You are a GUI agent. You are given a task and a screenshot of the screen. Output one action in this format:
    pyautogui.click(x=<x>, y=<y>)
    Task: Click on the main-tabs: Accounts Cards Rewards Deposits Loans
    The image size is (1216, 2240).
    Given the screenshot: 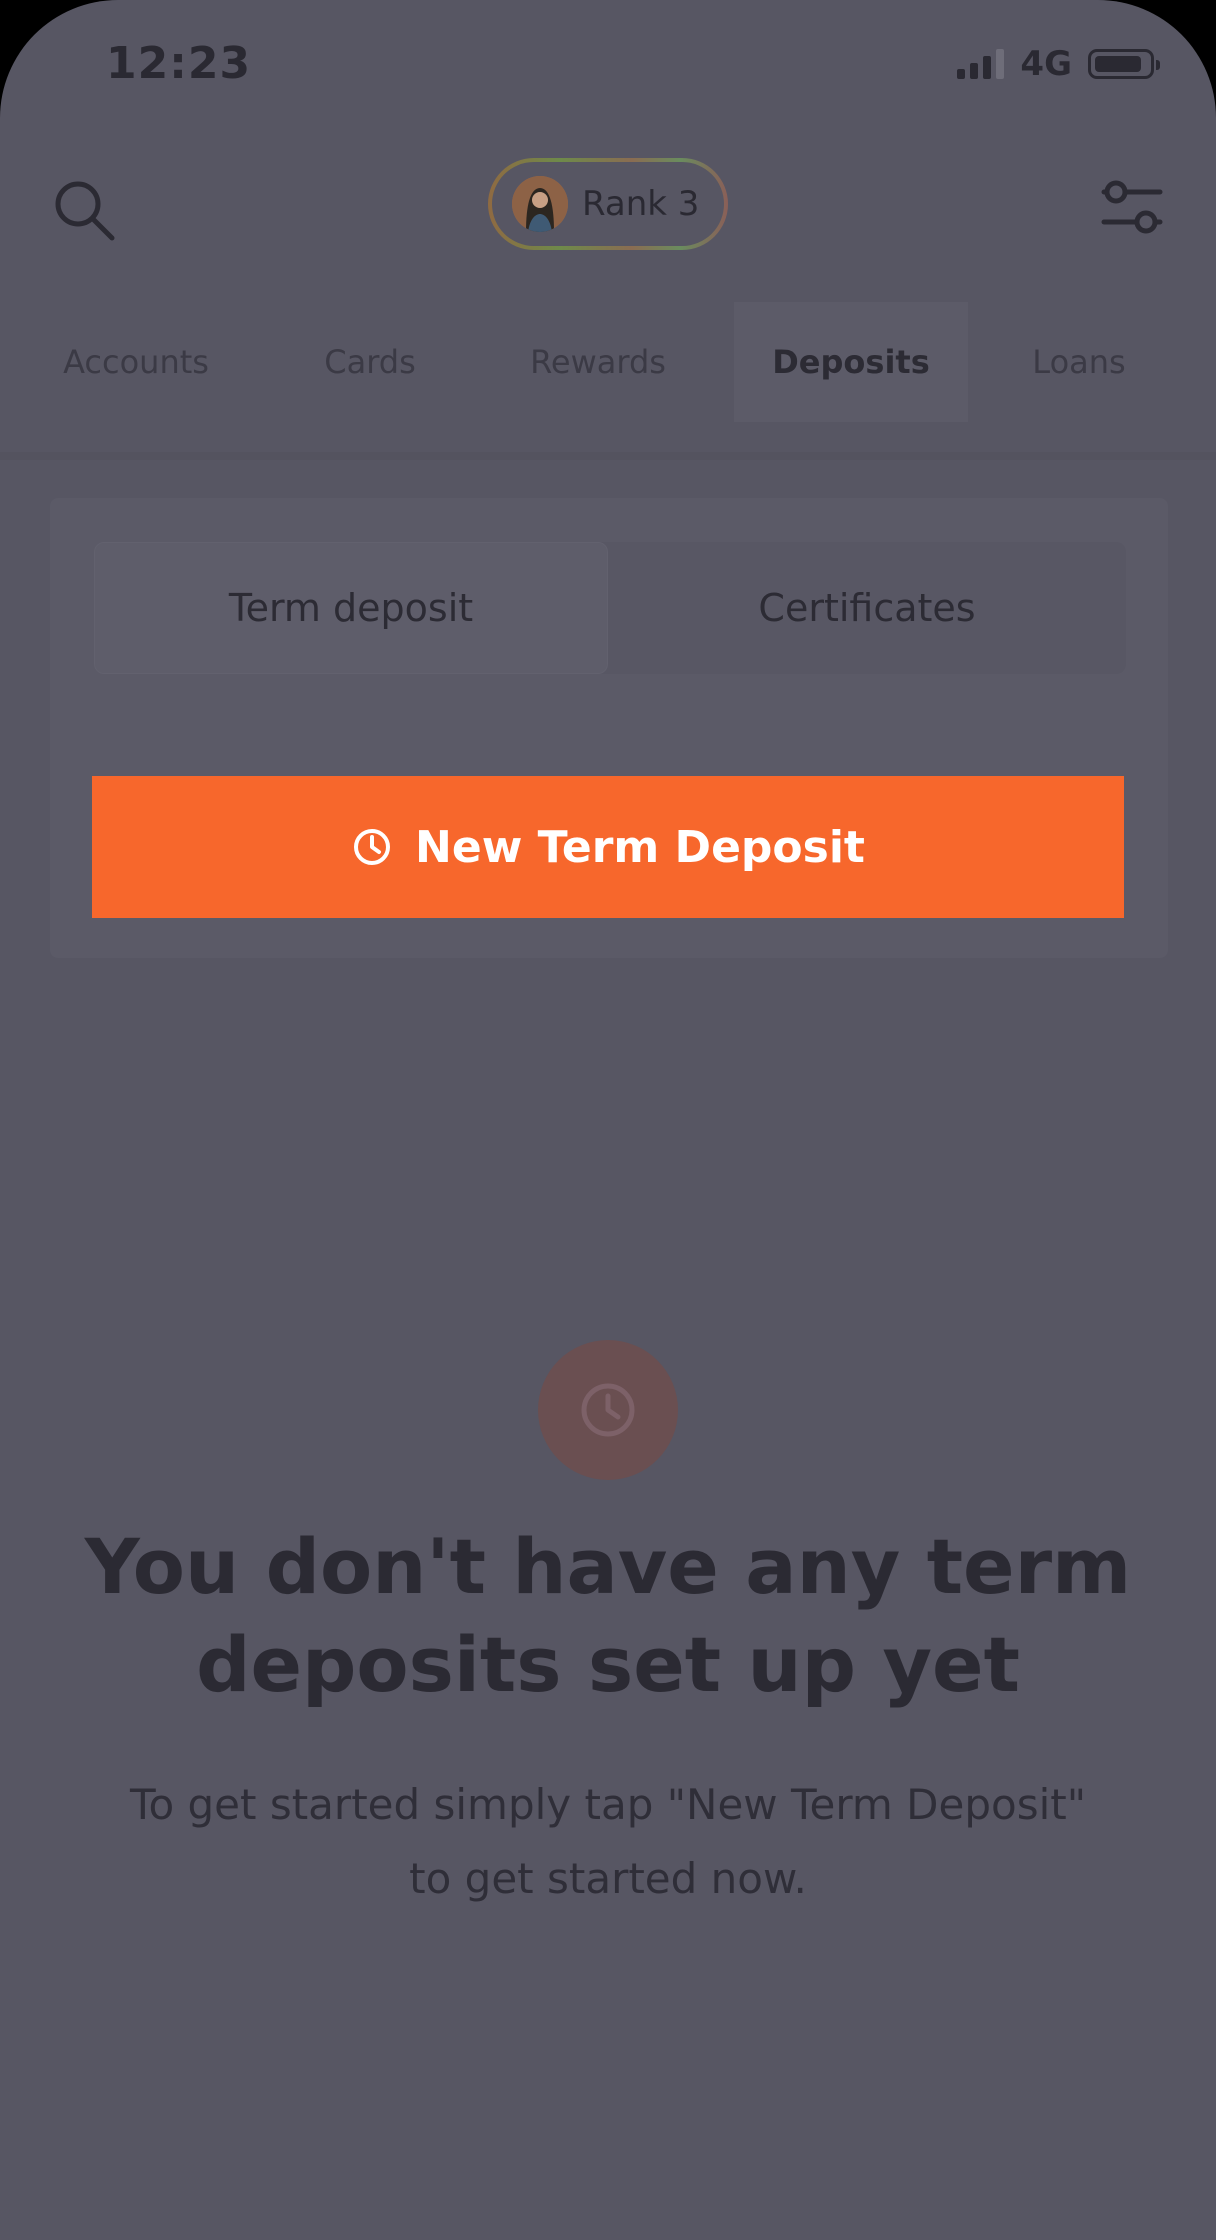 What is the action you would take?
    pyautogui.click(x=608, y=362)
    